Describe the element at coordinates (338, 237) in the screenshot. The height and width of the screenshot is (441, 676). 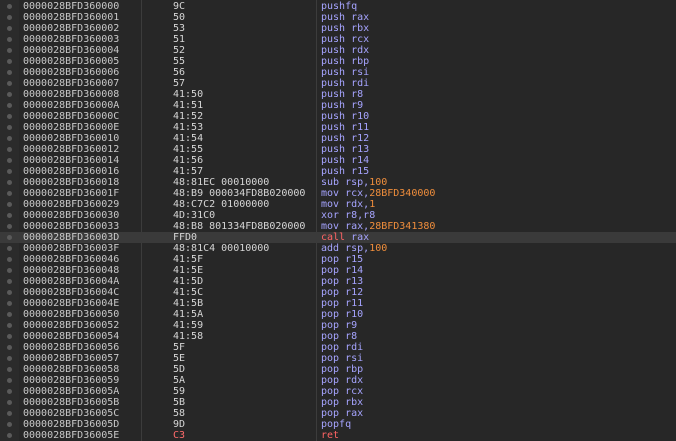
I see `disasm-row-current: 0000028BFD36003D FFD0 call rax` at that location.